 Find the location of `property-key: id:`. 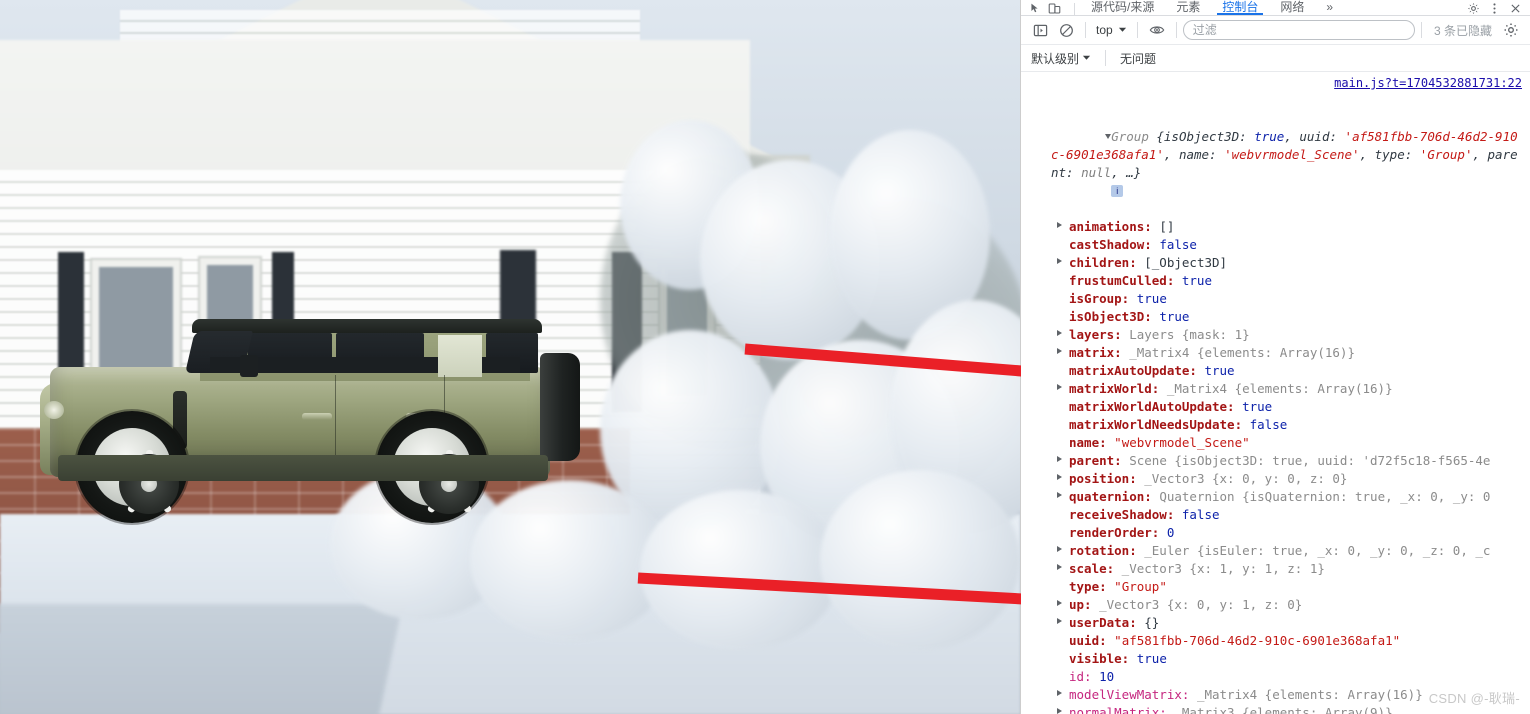

property-key: id: is located at coordinates (1080, 676).